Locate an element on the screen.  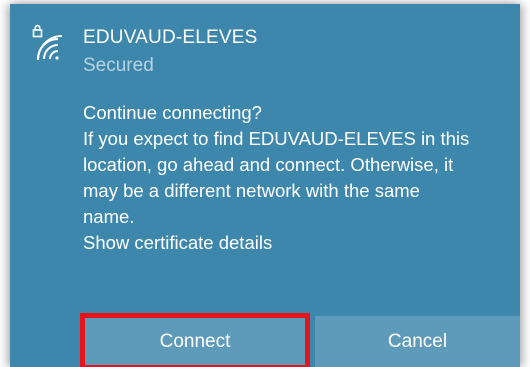
connect-button: Connect is located at coordinates (195, 340).